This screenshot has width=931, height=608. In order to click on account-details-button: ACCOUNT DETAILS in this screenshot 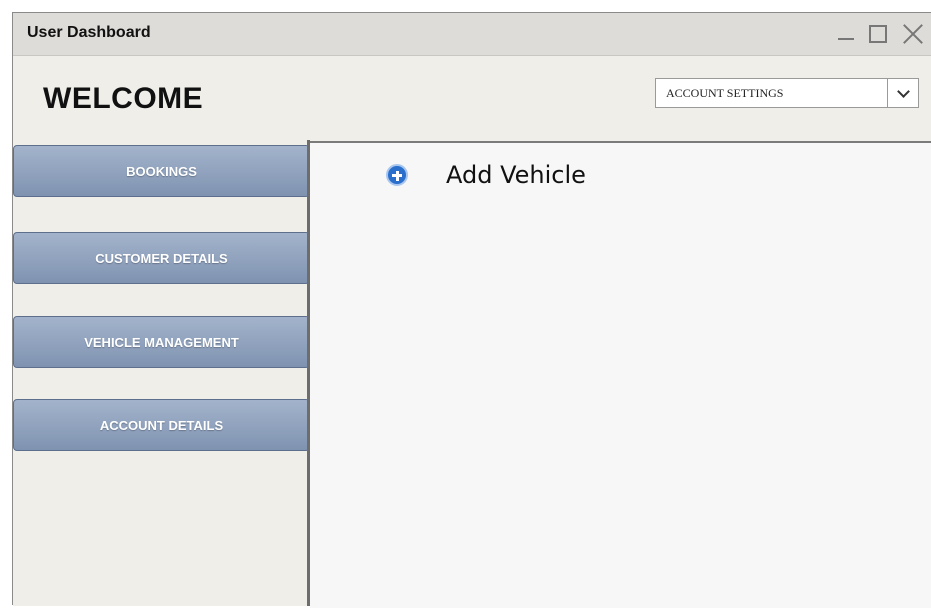, I will do `click(161, 425)`.